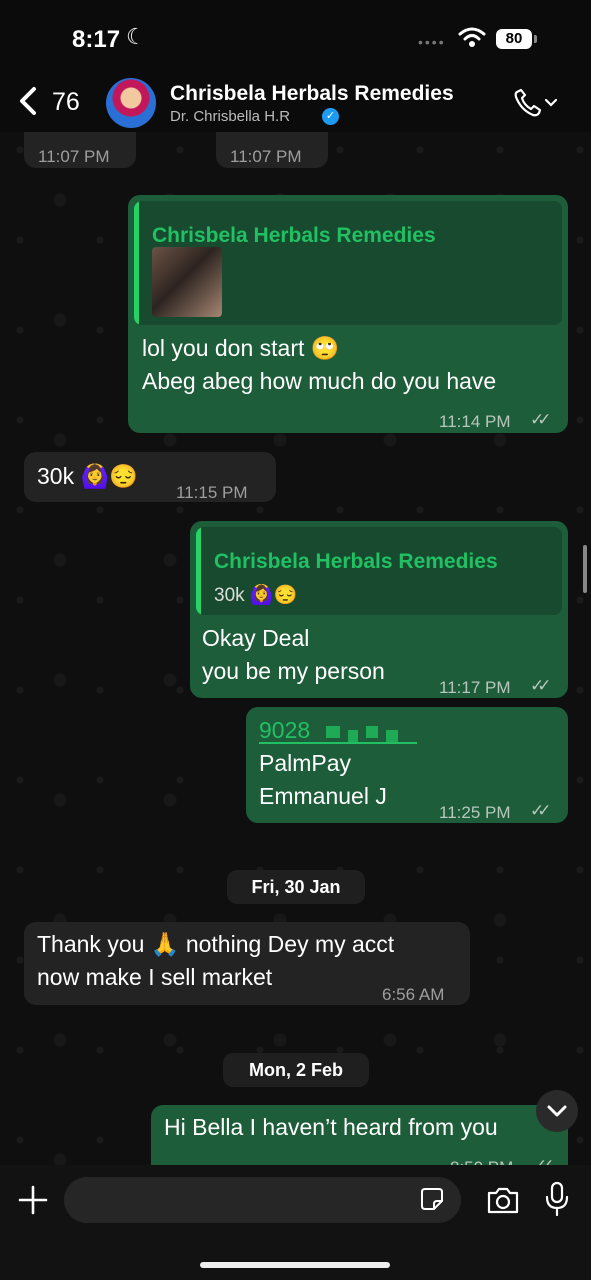 The height and width of the screenshot is (1280, 591). Describe the element at coordinates (33, 1200) in the screenshot. I see `plus-icon` at that location.